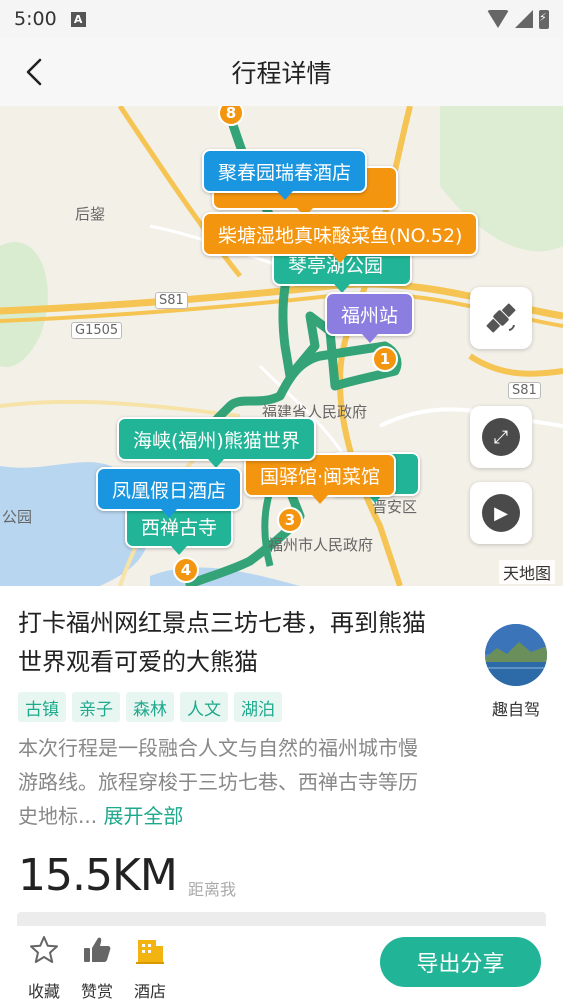 Image resolution: width=563 pixels, height=1000 pixels. What do you see at coordinates (340, 237) in the screenshot?
I see `poi-bubble-chaitang: 柴塘湿地真味酸菜鱼(NO.52)` at bounding box center [340, 237].